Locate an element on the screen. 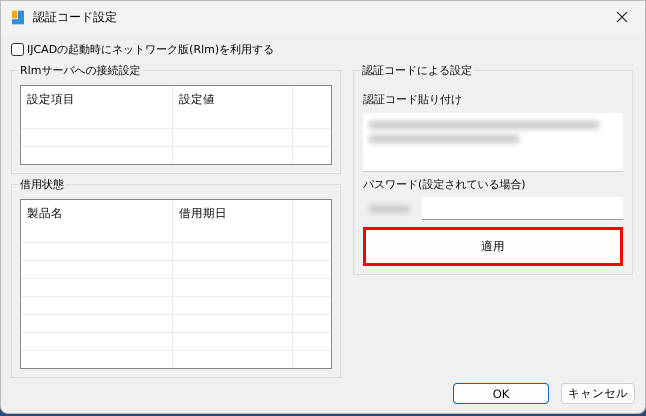 The image size is (646, 416). field-label: パスワード(設定されている場合) is located at coordinates (445, 185).